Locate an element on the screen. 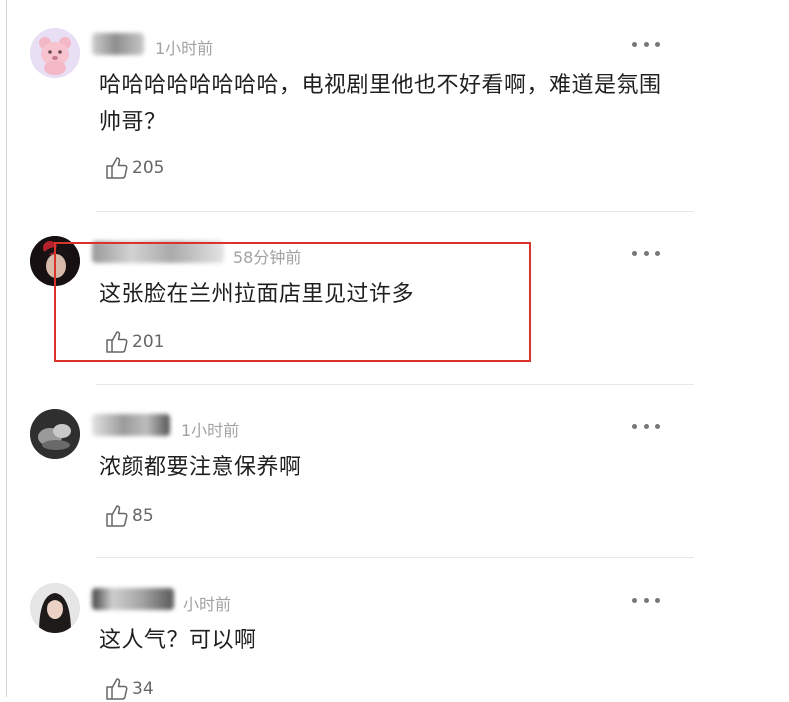  left-border-line is located at coordinates (6, 348).